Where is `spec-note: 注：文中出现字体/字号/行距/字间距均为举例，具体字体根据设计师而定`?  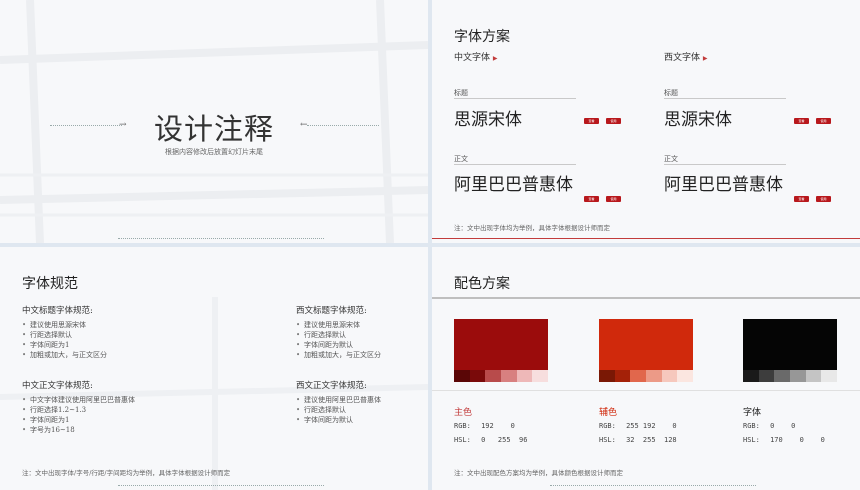
spec-note: 注：文中出现字体/字号/行距/字间距均为举例，具体字体根据设计师而定 is located at coordinates (126, 473).